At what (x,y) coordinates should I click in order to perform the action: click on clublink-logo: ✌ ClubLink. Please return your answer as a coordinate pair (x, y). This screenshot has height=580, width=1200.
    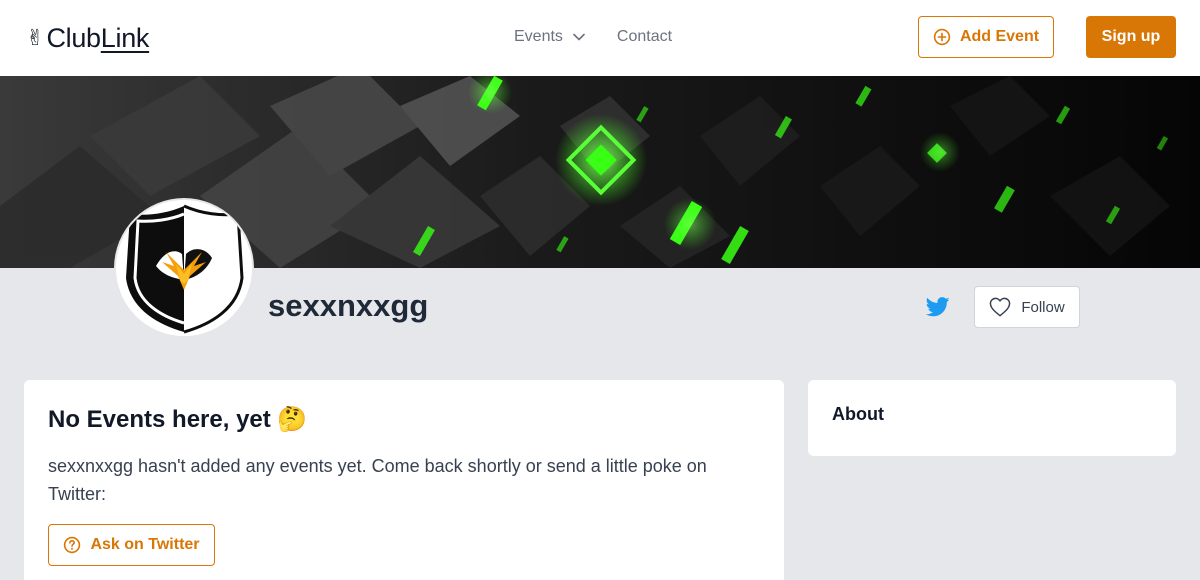
    Looking at the image, I should click on (87, 38).